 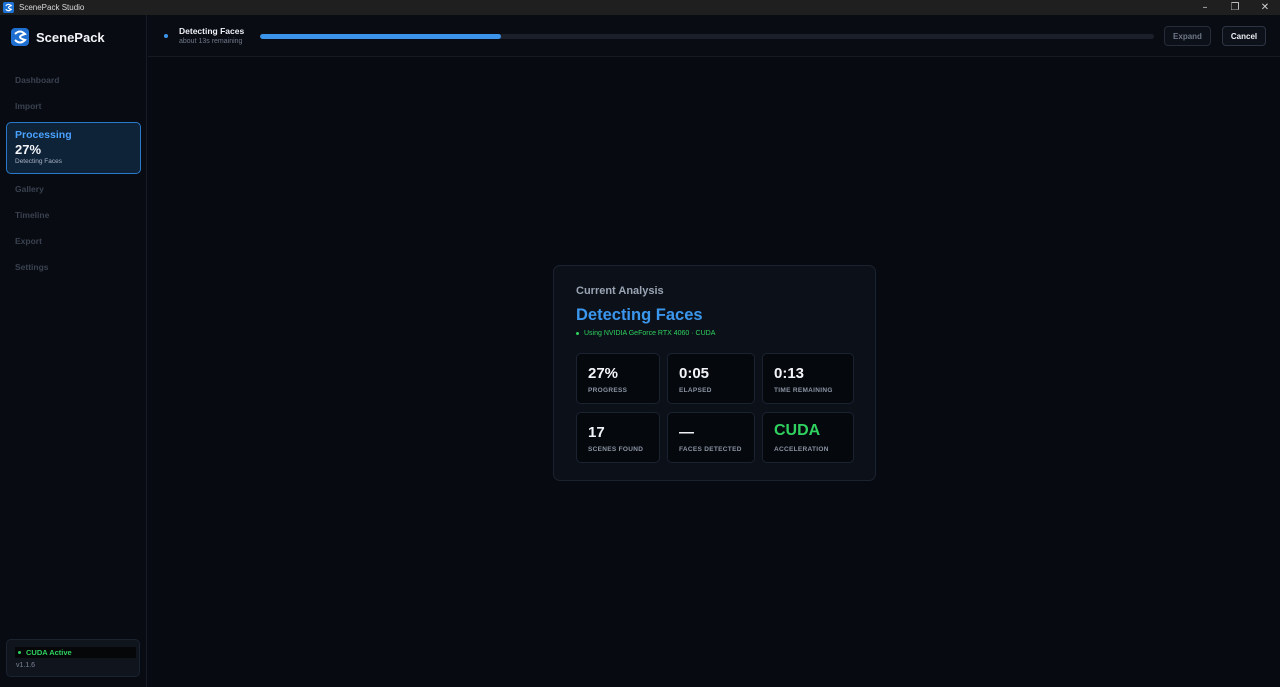 I want to click on task-eta: about 13s remaining, so click(x=211, y=41).